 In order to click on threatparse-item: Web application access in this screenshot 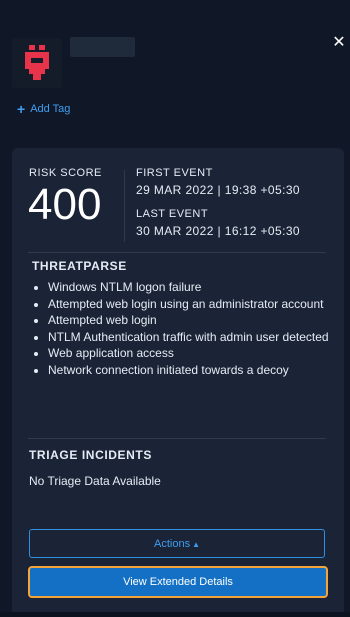, I will do `click(193, 353)`.